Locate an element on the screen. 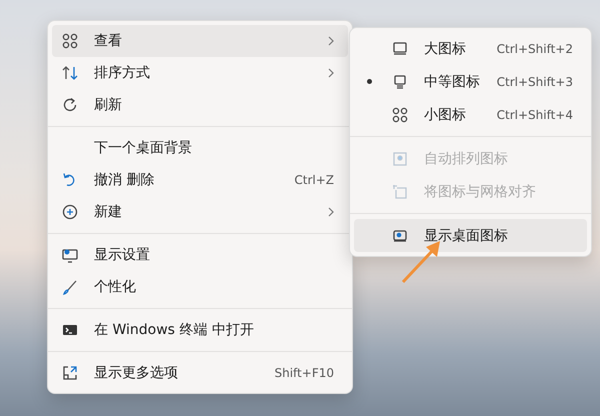 This screenshot has height=416, width=600. menu-item-label: 查看 is located at coordinates (108, 41).